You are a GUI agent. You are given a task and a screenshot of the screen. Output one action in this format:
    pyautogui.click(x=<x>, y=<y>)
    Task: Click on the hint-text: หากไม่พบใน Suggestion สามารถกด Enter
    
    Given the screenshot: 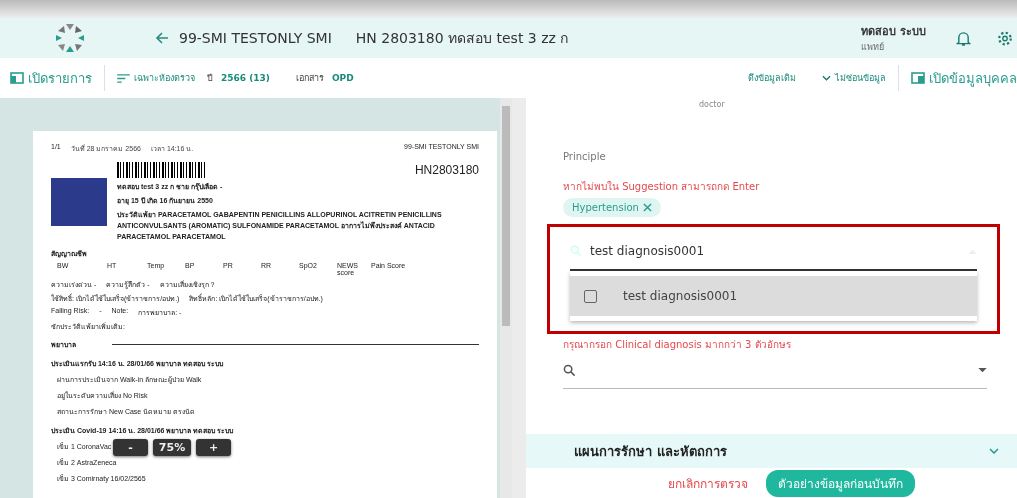 What is the action you would take?
    pyautogui.click(x=662, y=187)
    